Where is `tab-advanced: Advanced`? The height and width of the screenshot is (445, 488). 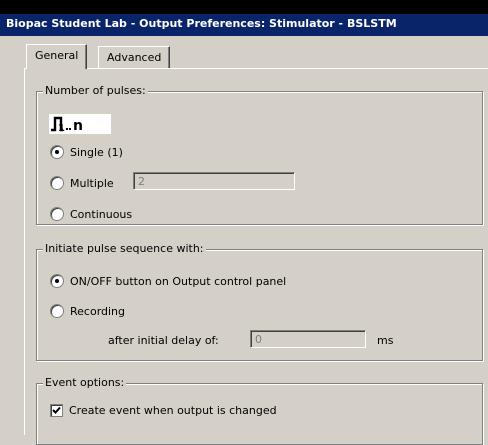
tab-advanced: Advanced is located at coordinates (134, 57).